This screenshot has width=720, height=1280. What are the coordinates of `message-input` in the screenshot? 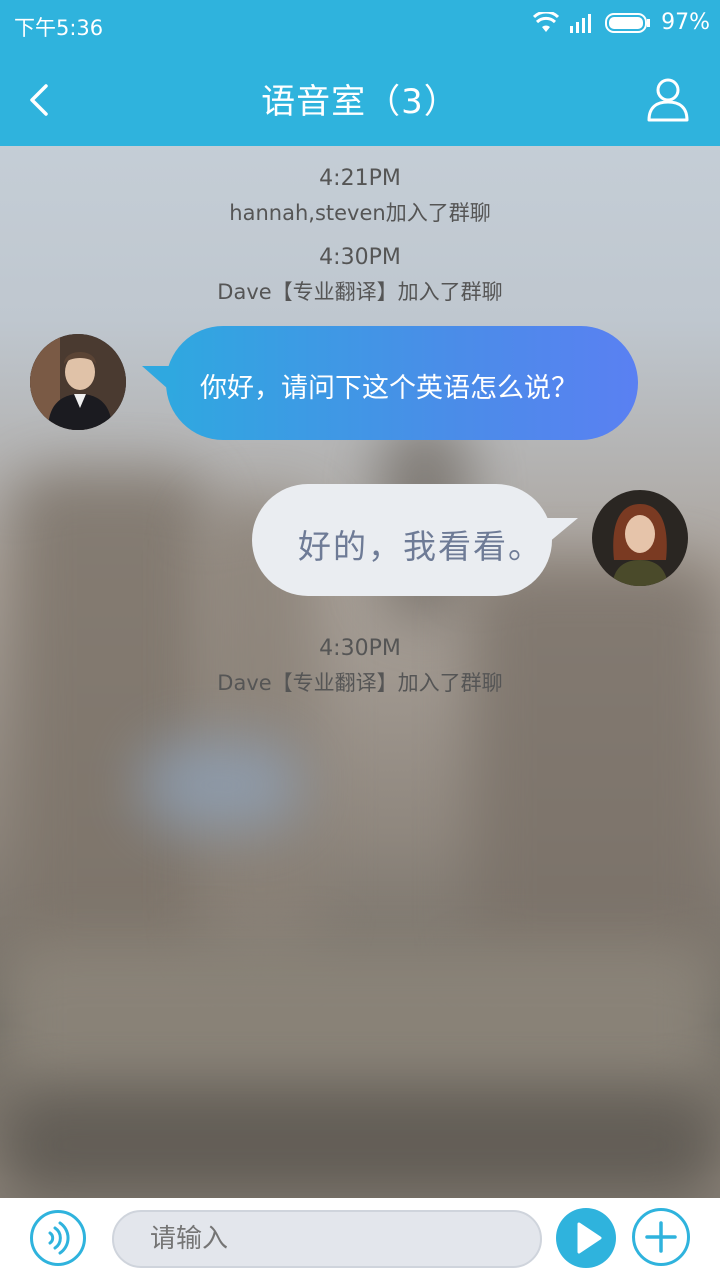 It's located at (327, 1239).